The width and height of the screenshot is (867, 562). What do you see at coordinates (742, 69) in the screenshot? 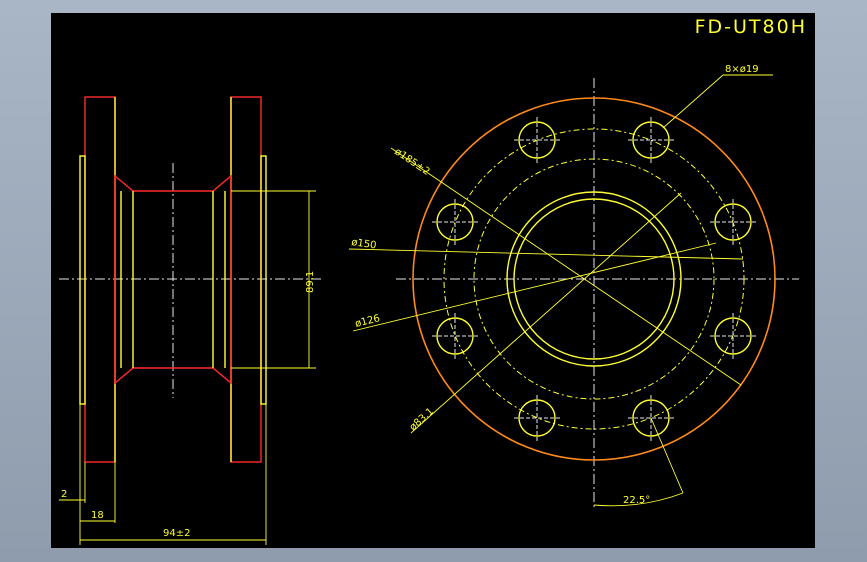
I see `label-bolt-holes: 8×ø19` at bounding box center [742, 69].